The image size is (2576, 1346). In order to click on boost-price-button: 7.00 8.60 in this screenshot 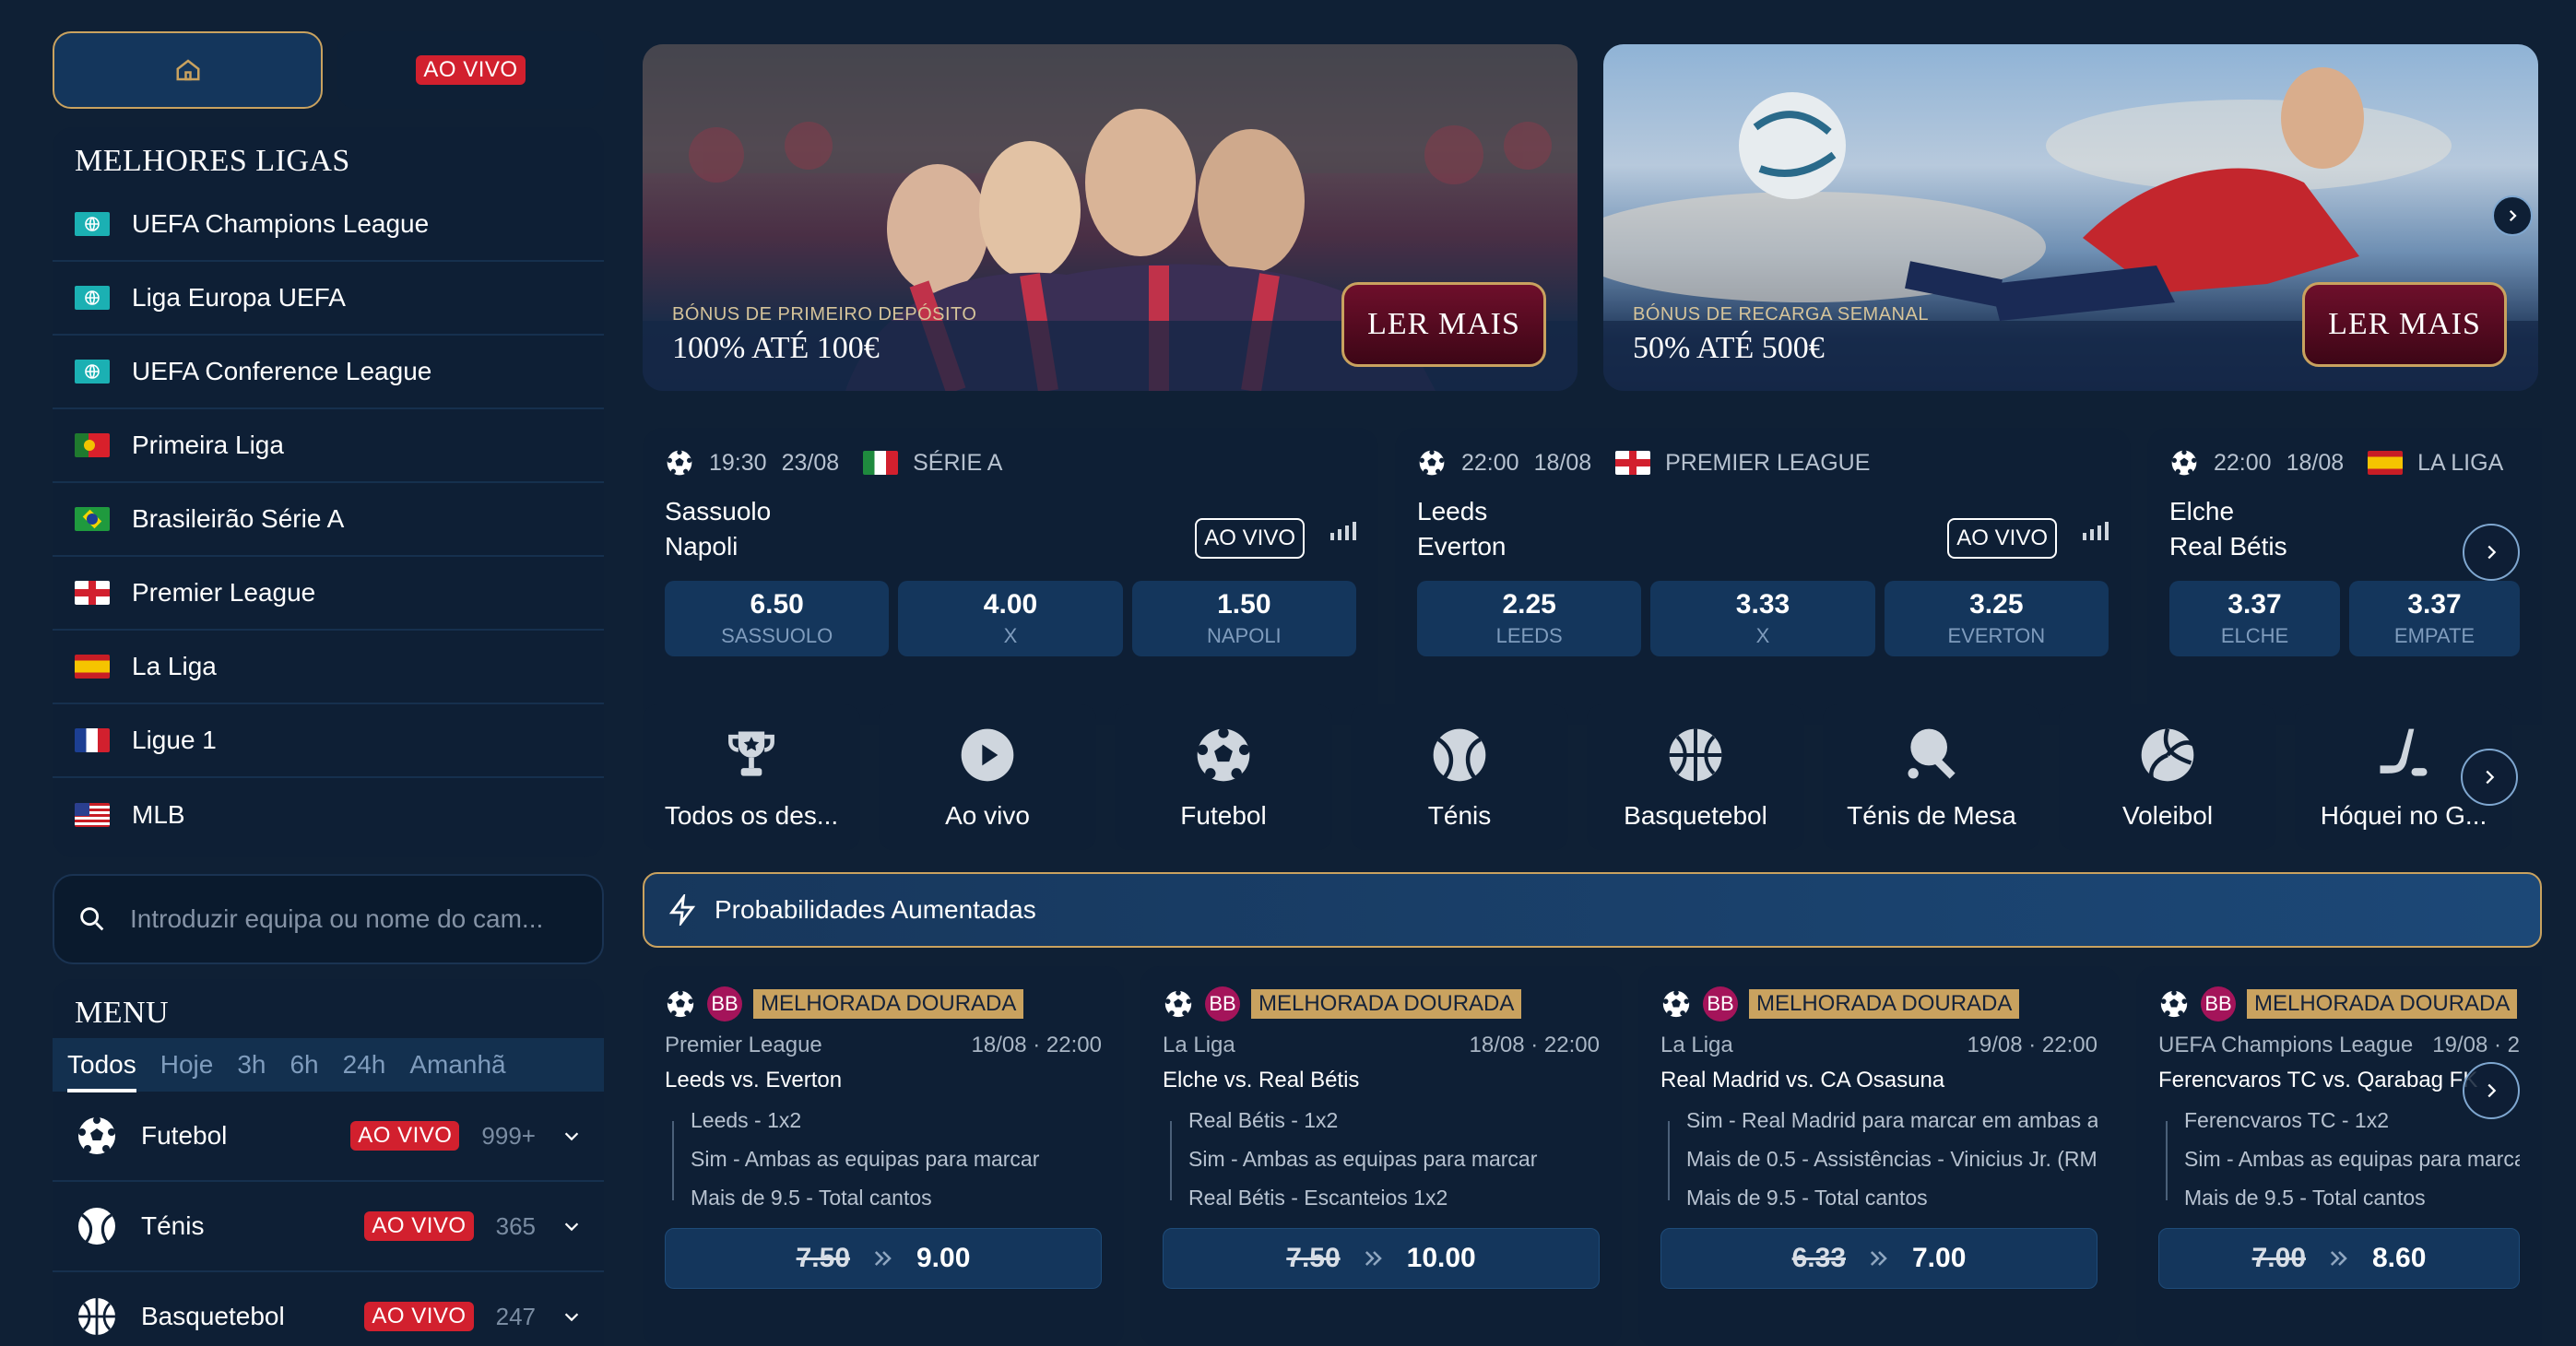, I will do `click(2339, 1258)`.